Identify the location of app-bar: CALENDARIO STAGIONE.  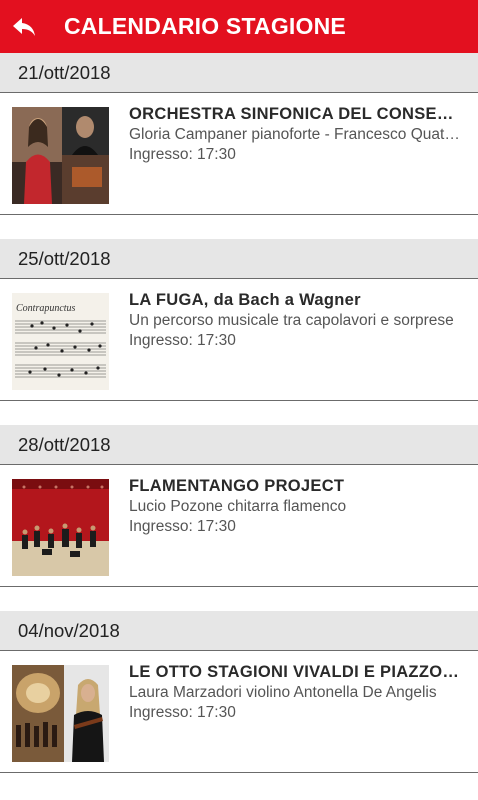
(239, 26).